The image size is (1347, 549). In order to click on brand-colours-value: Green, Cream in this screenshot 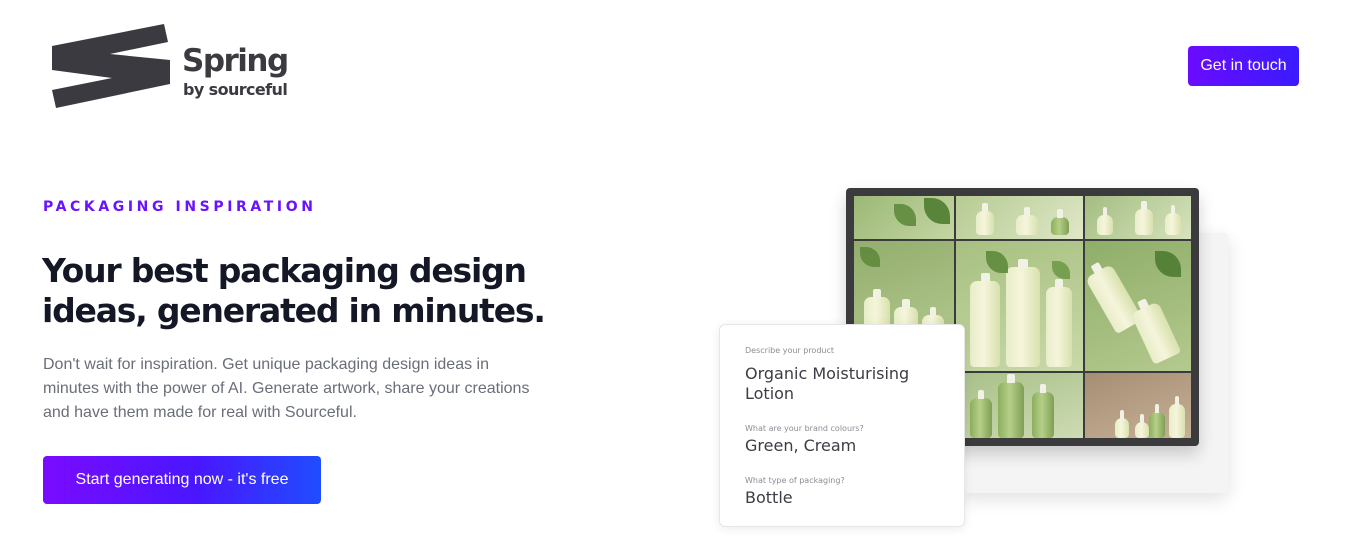, I will do `click(801, 445)`.